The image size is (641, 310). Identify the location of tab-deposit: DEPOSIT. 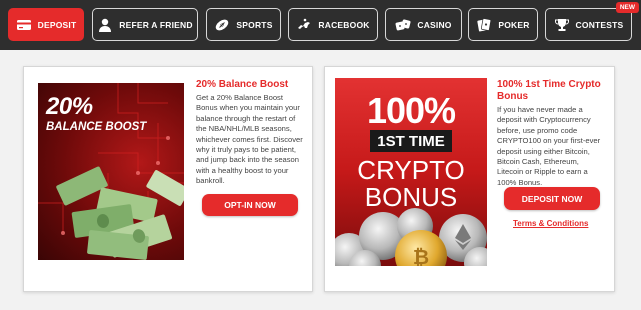
(46, 24).